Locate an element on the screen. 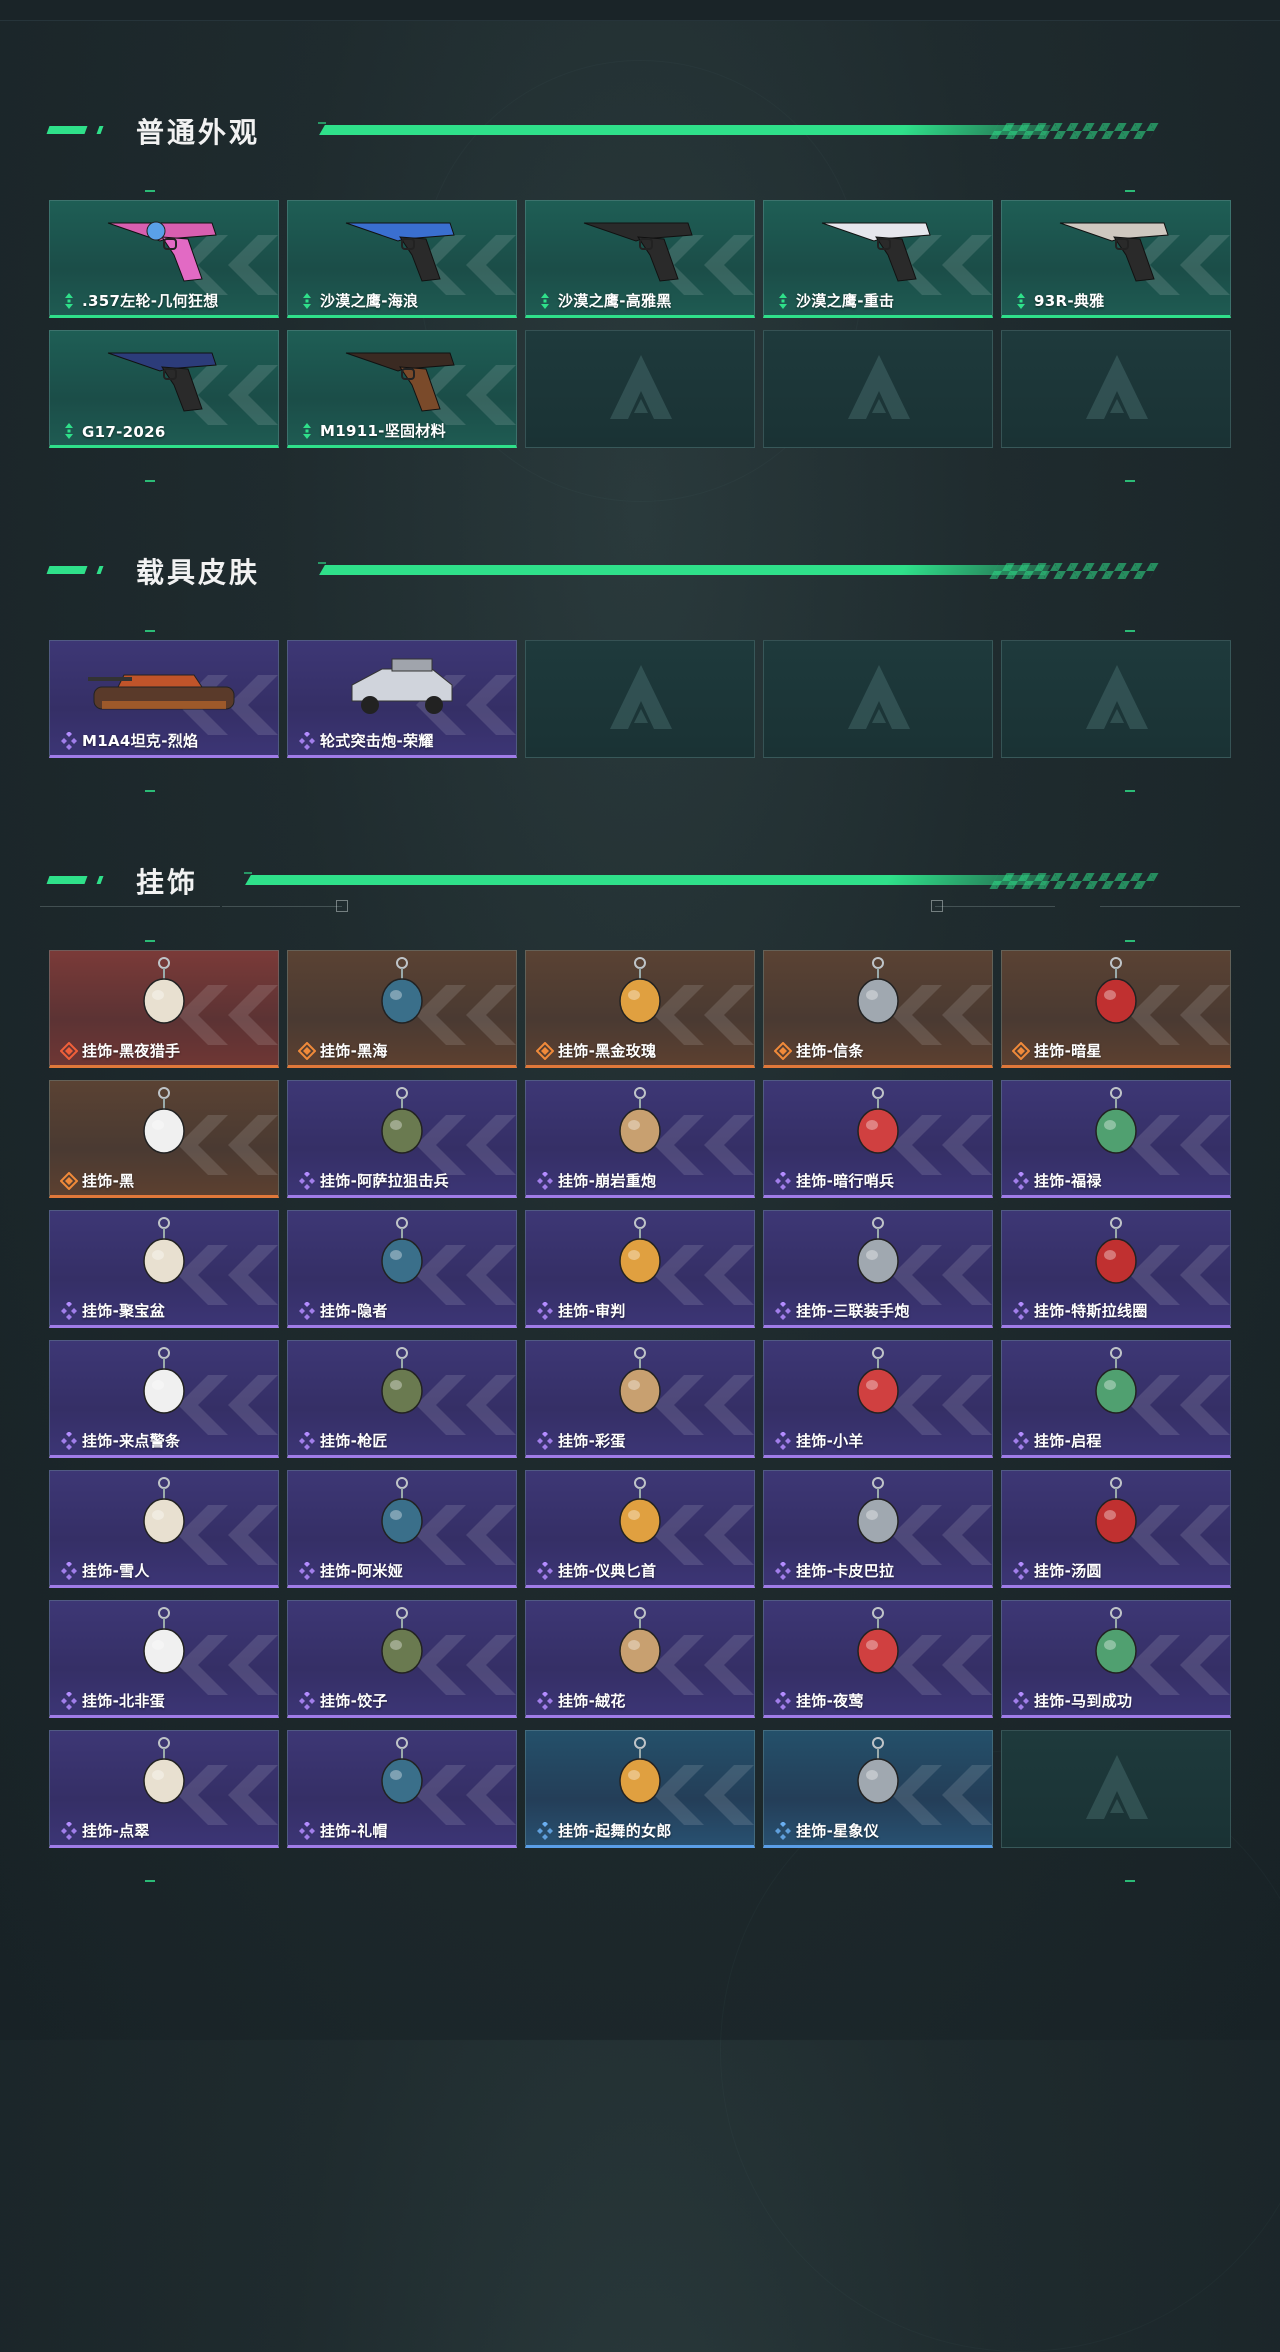 This screenshot has width=1280, height=2352. item-name: 挂饰-马到成功 is located at coordinates (1083, 1701).